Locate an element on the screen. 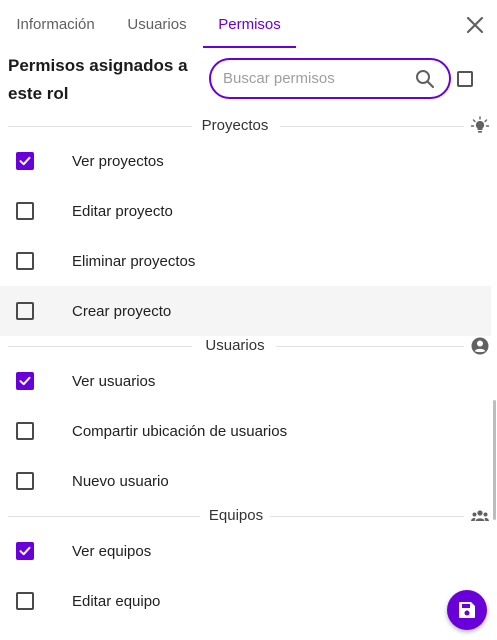  permission-label: Editar equipo is located at coordinates (116, 601).